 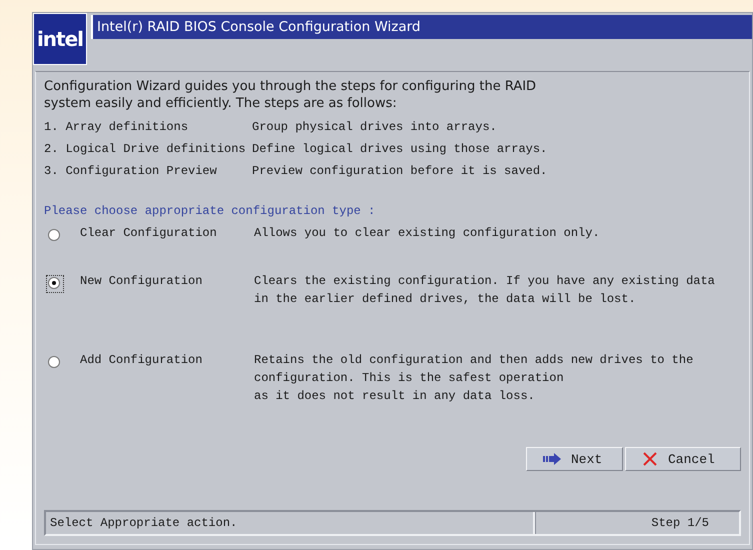 What do you see at coordinates (421, 27) in the screenshot?
I see `window-title: Intel(r) RAID BIOS Console Configuration Wizard` at bounding box center [421, 27].